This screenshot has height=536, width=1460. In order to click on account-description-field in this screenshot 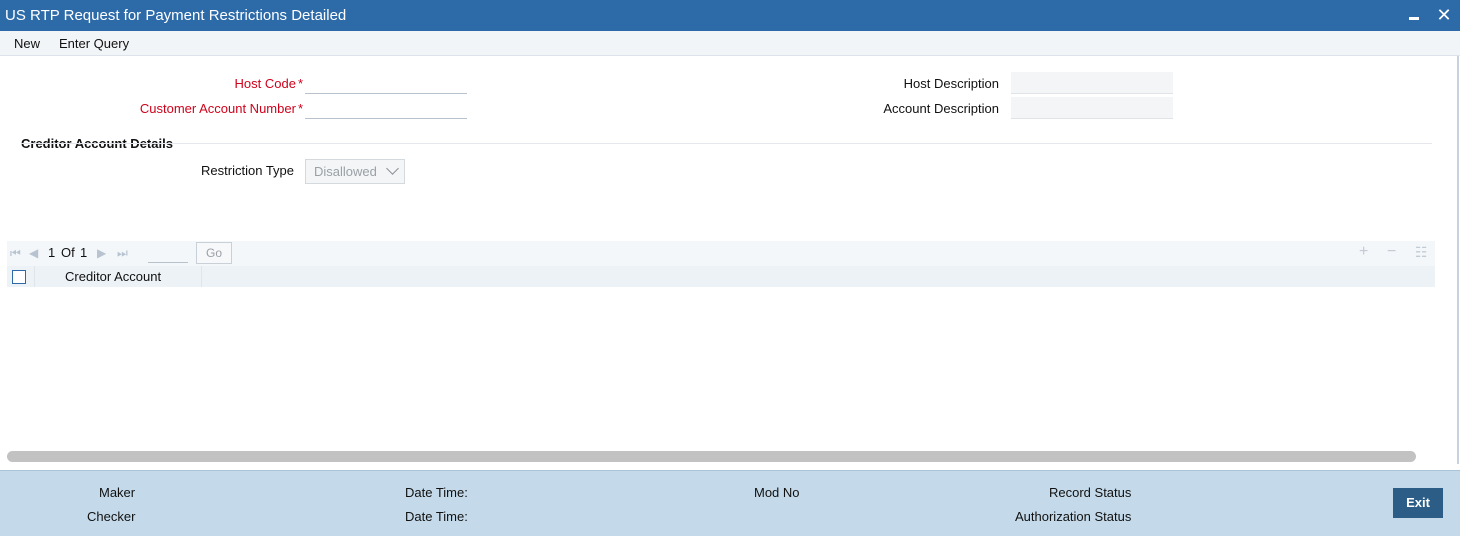, I will do `click(1092, 108)`.